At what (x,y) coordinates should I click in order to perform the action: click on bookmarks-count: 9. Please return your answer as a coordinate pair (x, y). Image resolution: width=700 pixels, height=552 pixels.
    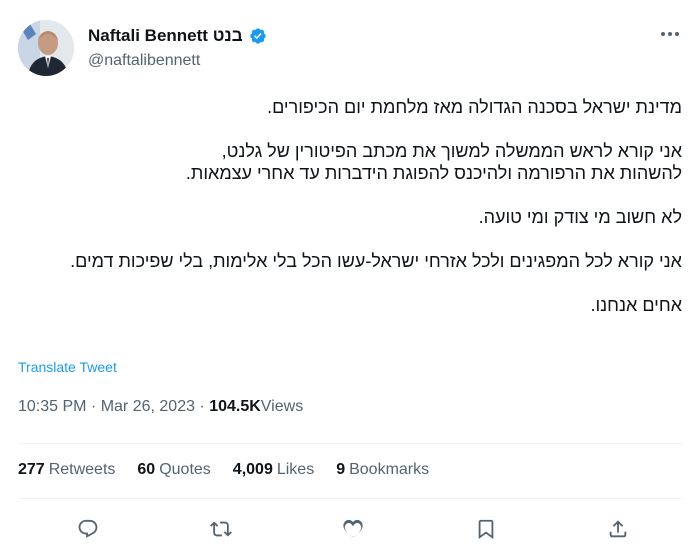
    Looking at the image, I should click on (341, 469).